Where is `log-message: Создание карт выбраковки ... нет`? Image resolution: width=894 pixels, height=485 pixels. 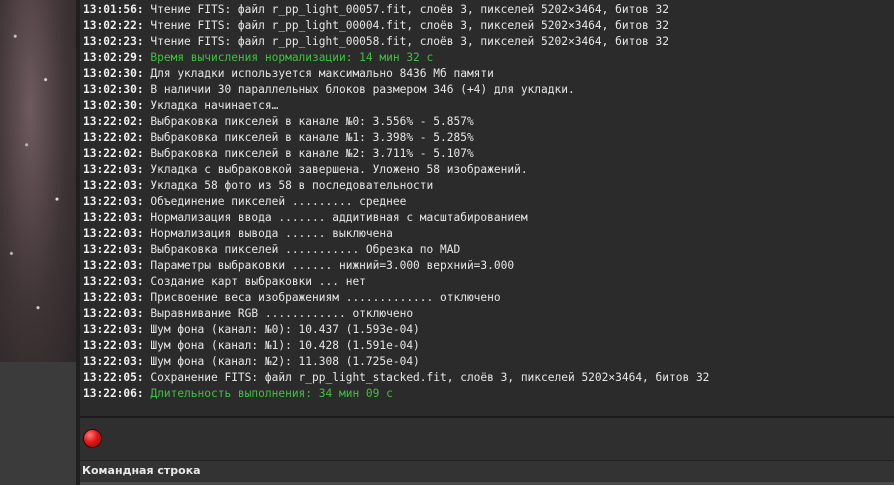
log-message: Создание карт выбраковки ... нет is located at coordinates (258, 281).